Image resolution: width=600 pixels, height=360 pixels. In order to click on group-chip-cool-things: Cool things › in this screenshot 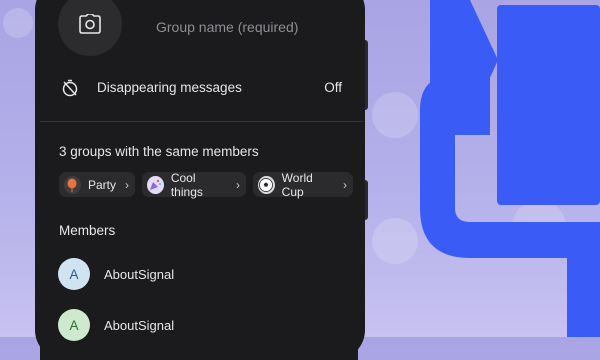, I will do `click(194, 184)`.